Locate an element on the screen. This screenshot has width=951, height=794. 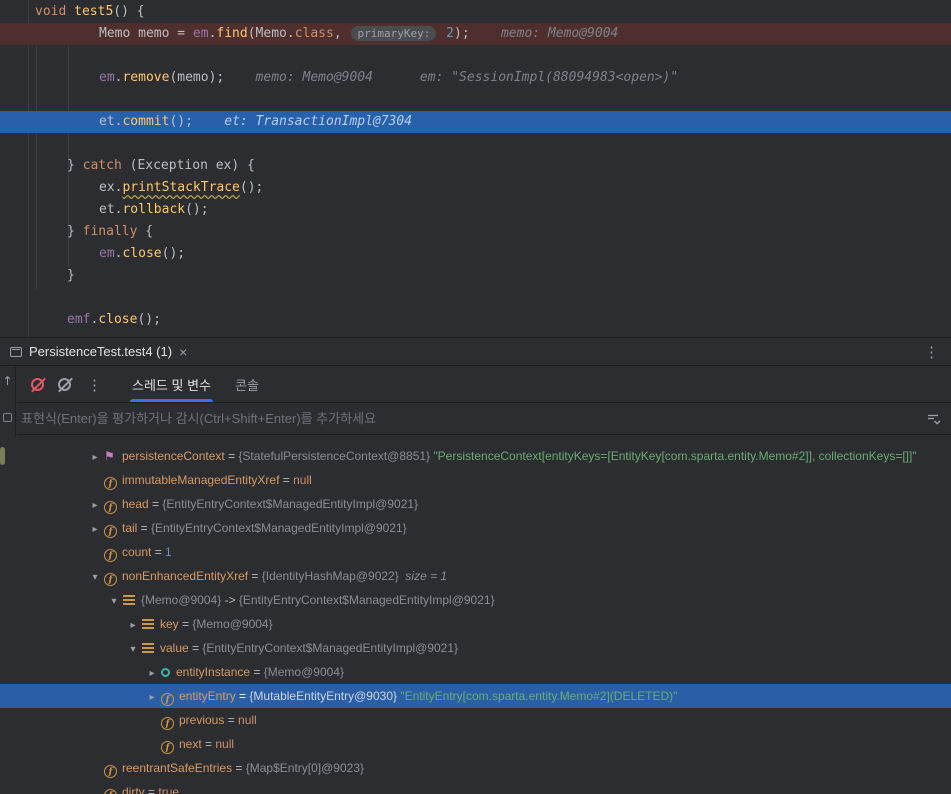
up-arrow-icon: ↑ is located at coordinates (7, 381).